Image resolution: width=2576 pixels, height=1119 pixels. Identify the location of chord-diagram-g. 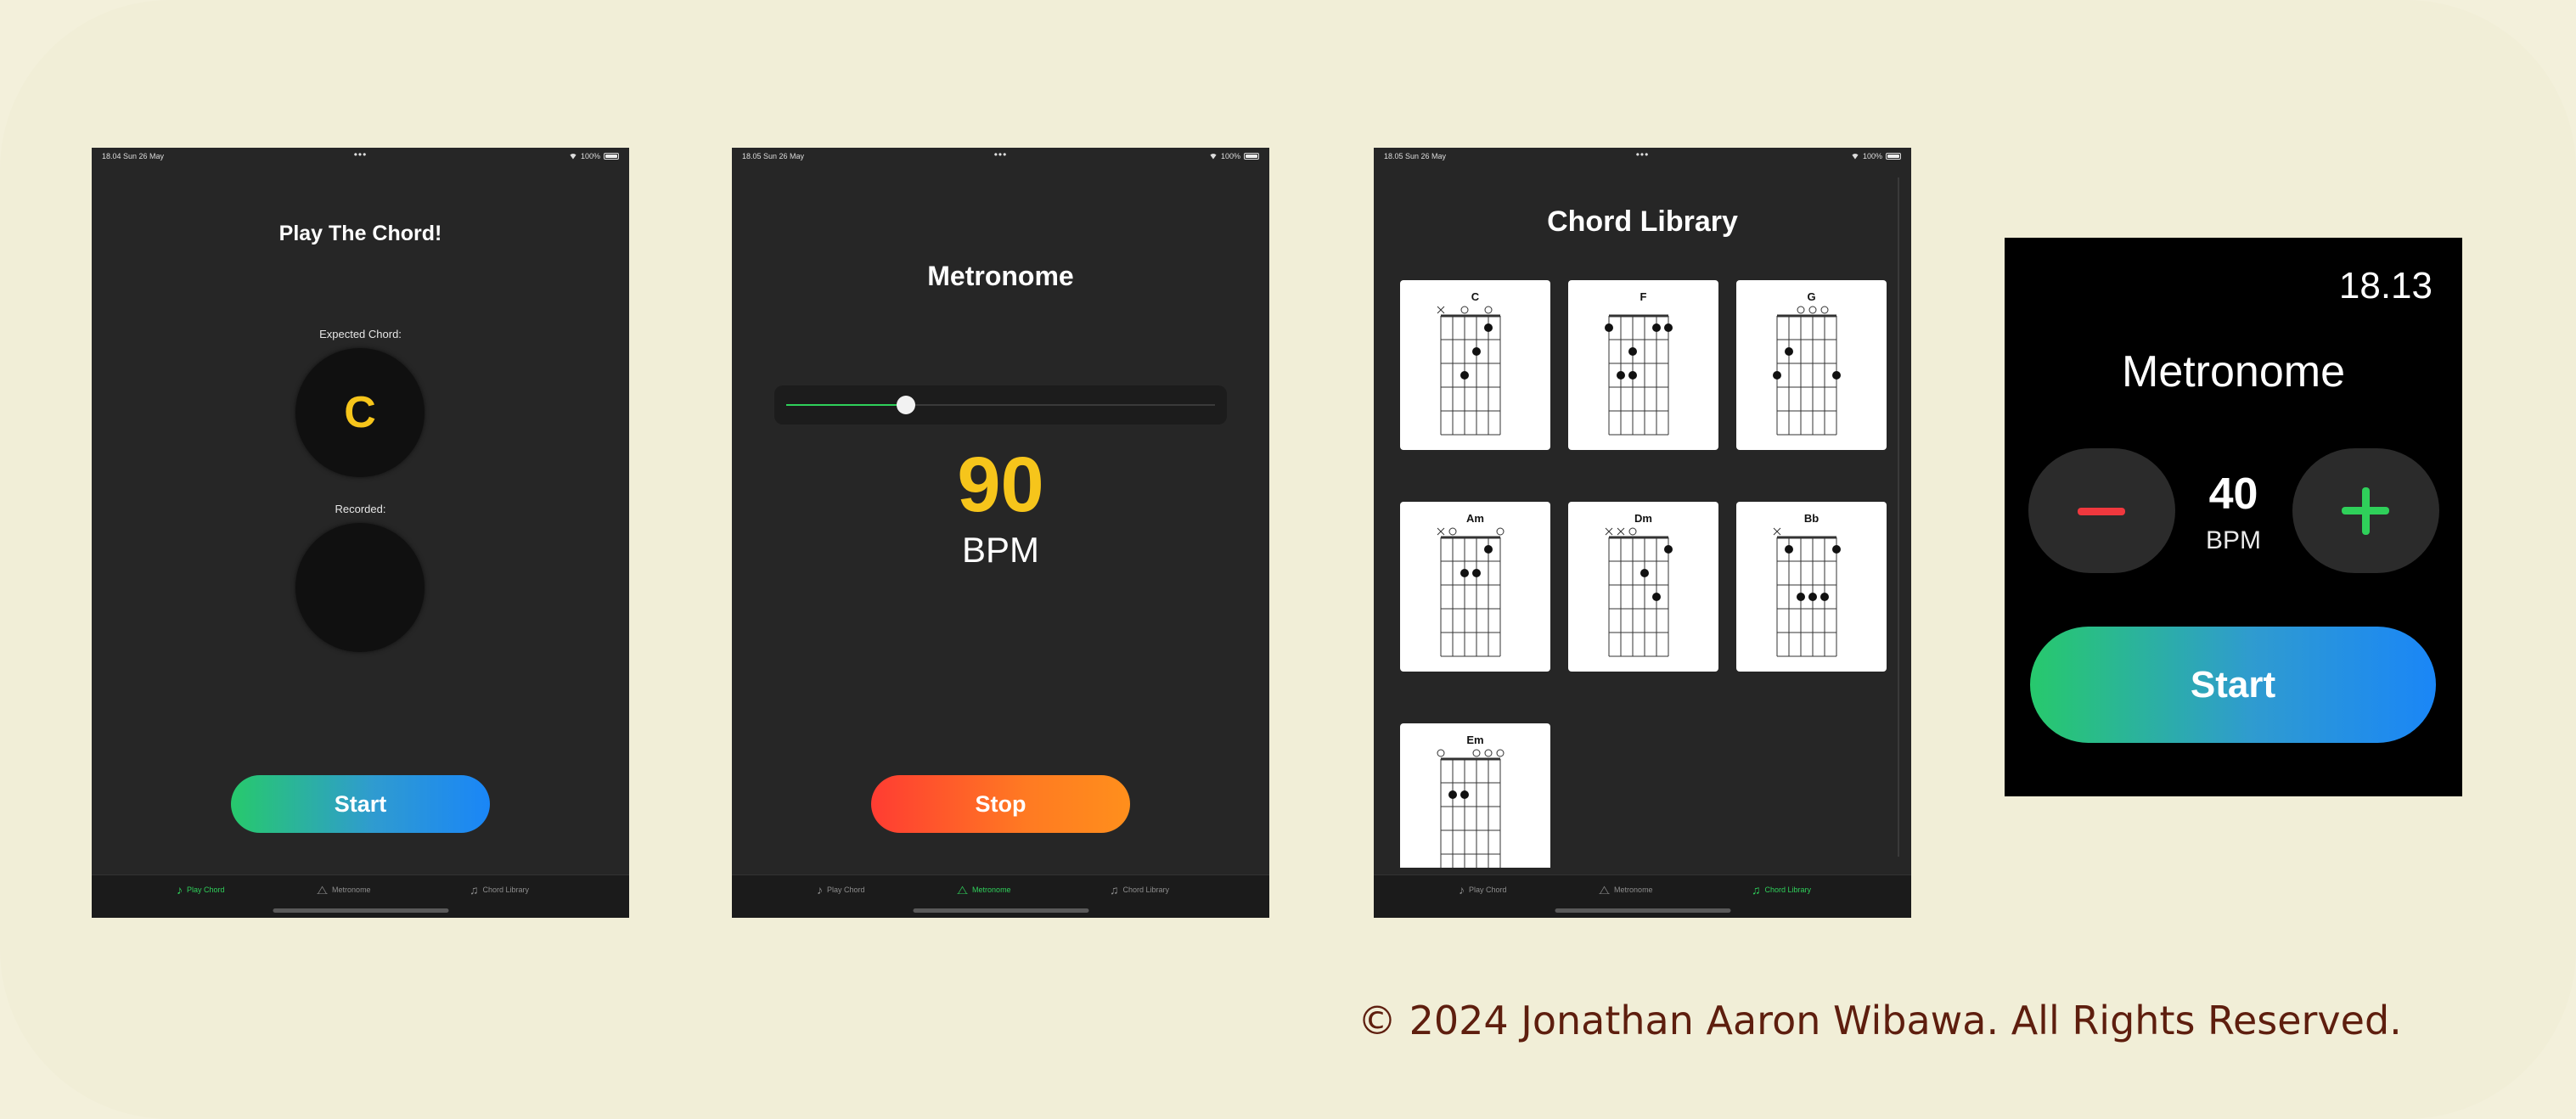
(1807, 371).